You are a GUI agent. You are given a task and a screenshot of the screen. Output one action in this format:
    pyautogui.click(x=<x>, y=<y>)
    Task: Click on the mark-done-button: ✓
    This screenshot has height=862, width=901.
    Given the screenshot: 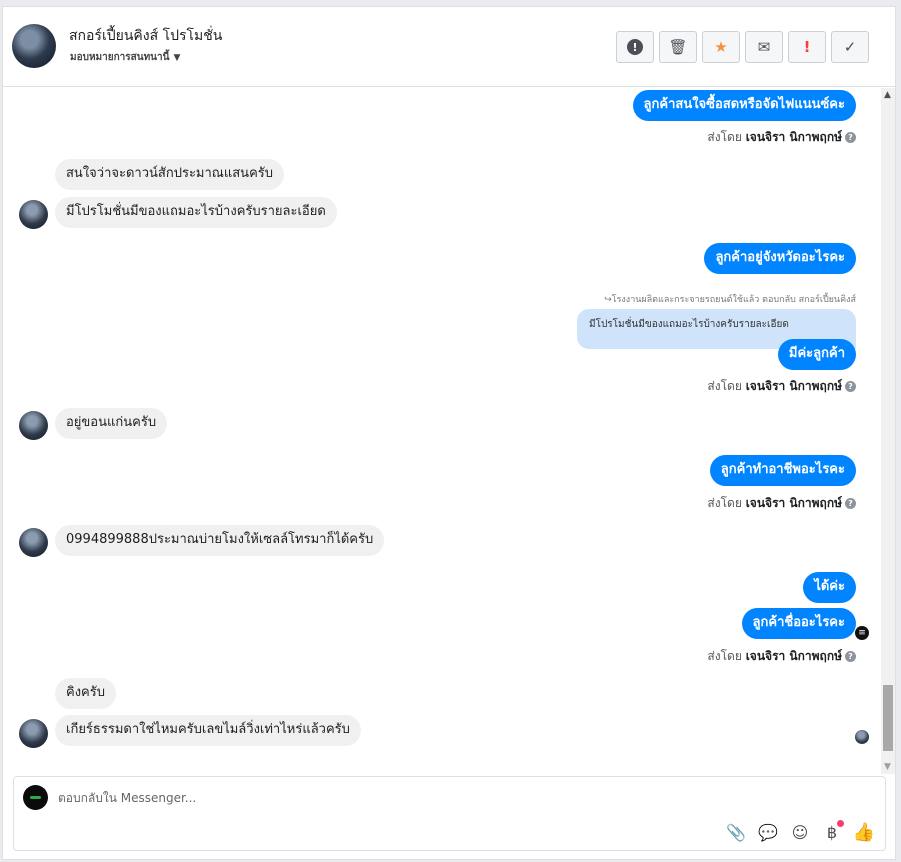 What is the action you would take?
    pyautogui.click(x=850, y=47)
    